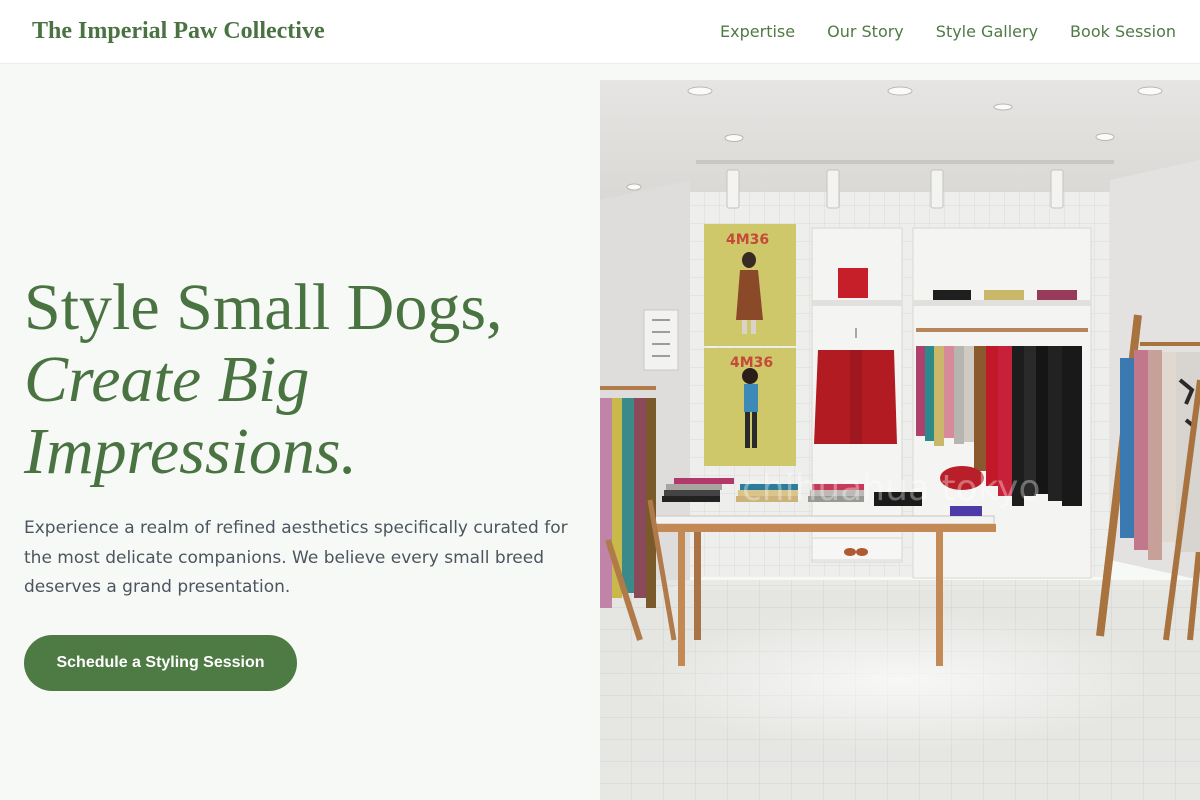 The image size is (1200, 800). I want to click on nav-link-book-session: Book Session, so click(1123, 31).